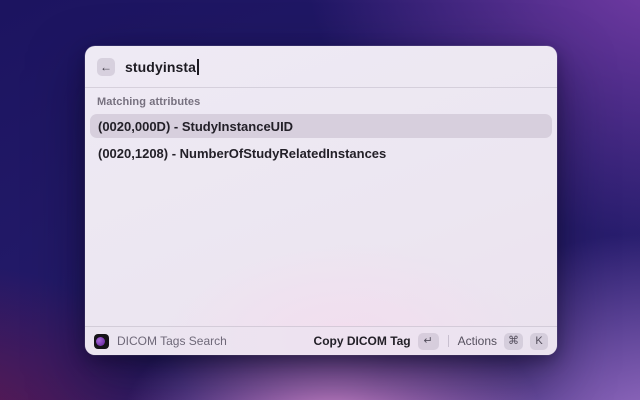 The height and width of the screenshot is (400, 640). What do you see at coordinates (539, 341) in the screenshot?
I see `k-key-badge: K` at bounding box center [539, 341].